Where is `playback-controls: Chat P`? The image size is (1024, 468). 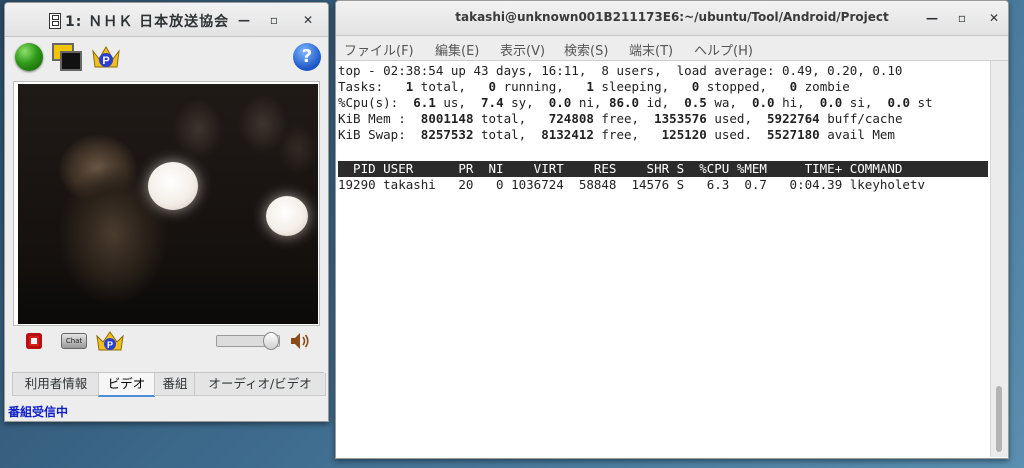
playback-controls: Chat P is located at coordinates (165, 341).